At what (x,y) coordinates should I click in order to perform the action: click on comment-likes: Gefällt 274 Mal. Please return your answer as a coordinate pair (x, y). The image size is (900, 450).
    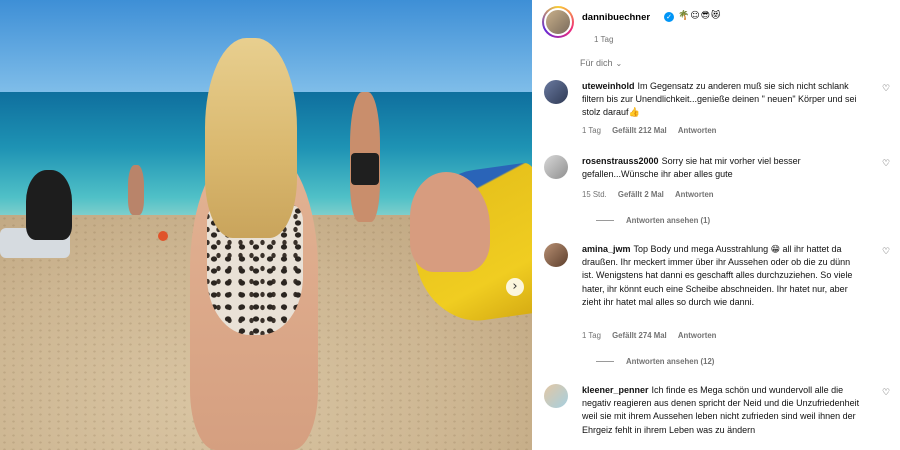
    Looking at the image, I should click on (639, 335).